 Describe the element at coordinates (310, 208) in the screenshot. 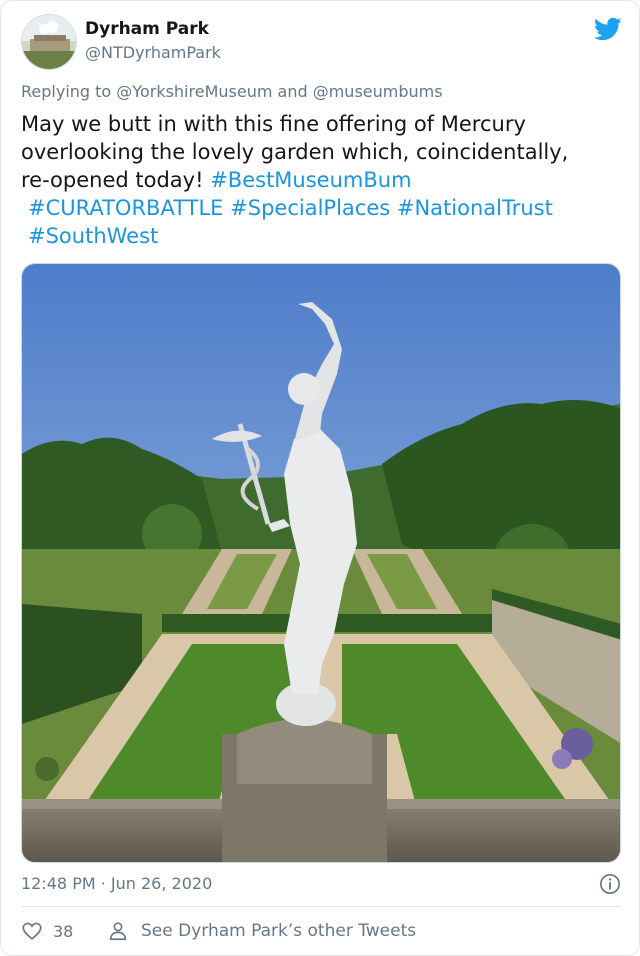

I see `hashtag-link: #SpecialPlaces` at that location.